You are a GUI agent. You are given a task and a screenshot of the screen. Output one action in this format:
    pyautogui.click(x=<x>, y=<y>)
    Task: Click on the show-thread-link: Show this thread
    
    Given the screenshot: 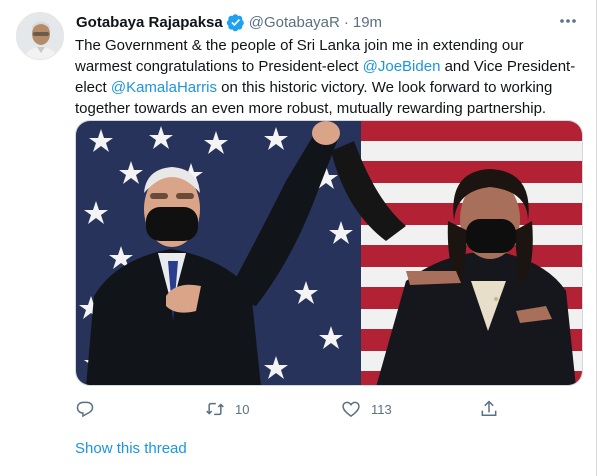 What is the action you would take?
    pyautogui.click(x=131, y=448)
    